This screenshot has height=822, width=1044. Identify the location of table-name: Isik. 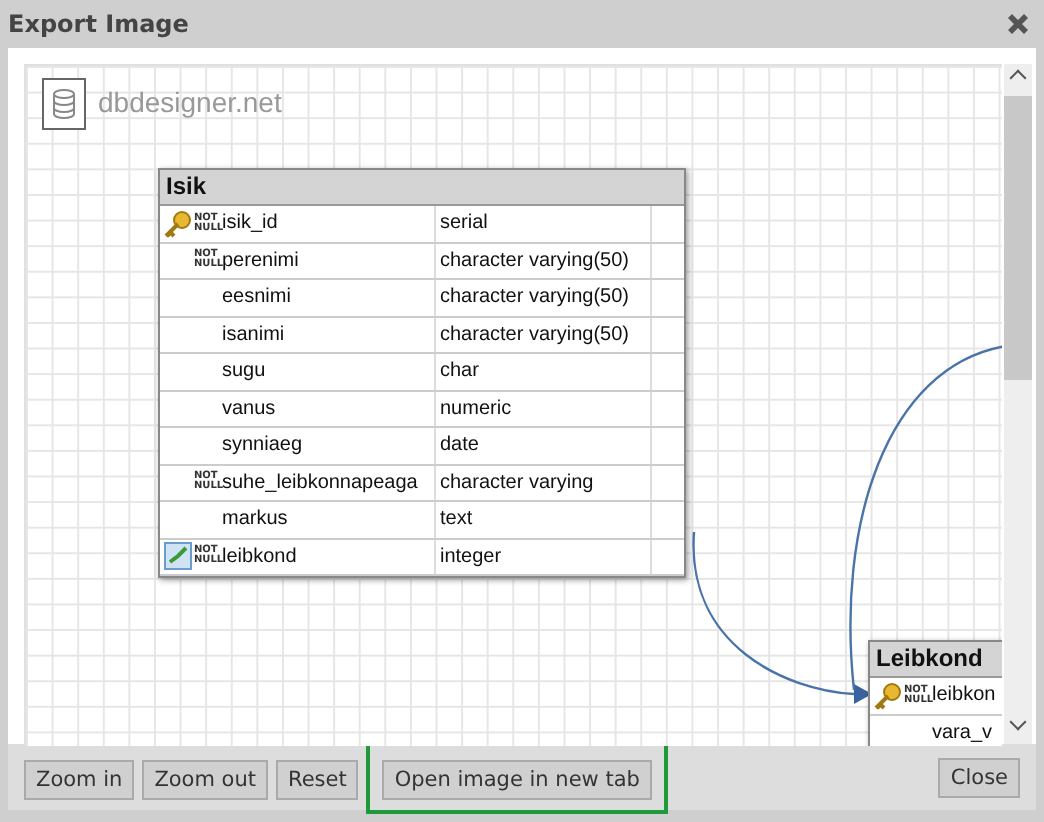
(422, 188).